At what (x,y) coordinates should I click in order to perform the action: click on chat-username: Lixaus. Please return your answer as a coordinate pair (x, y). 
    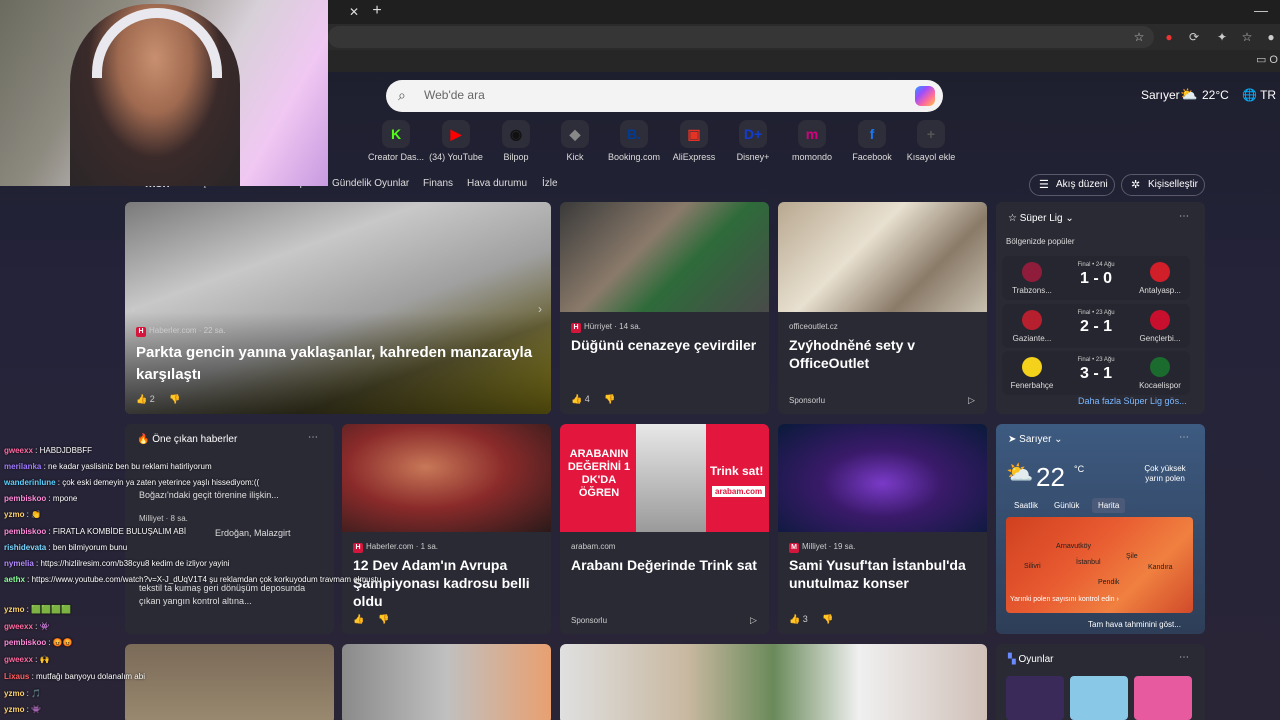
    Looking at the image, I should click on (16, 676).